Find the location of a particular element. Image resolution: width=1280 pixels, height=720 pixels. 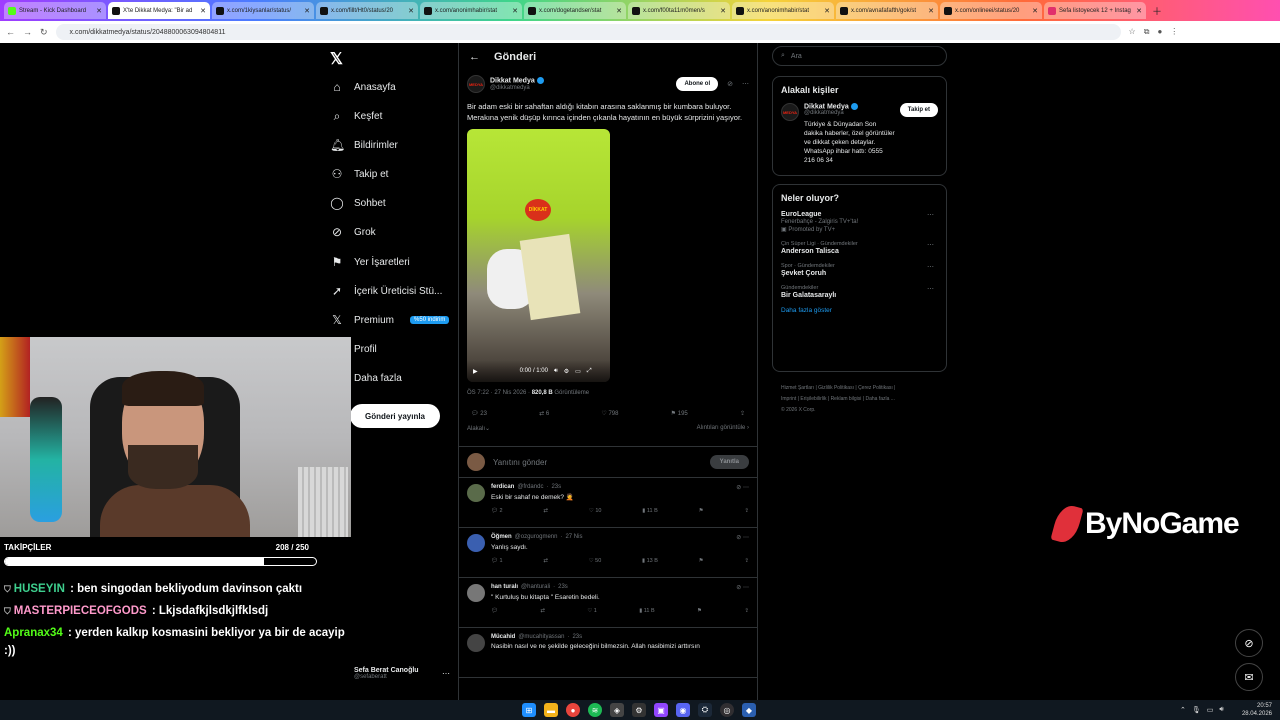

profile-icon: ● is located at coordinates (1159, 32).